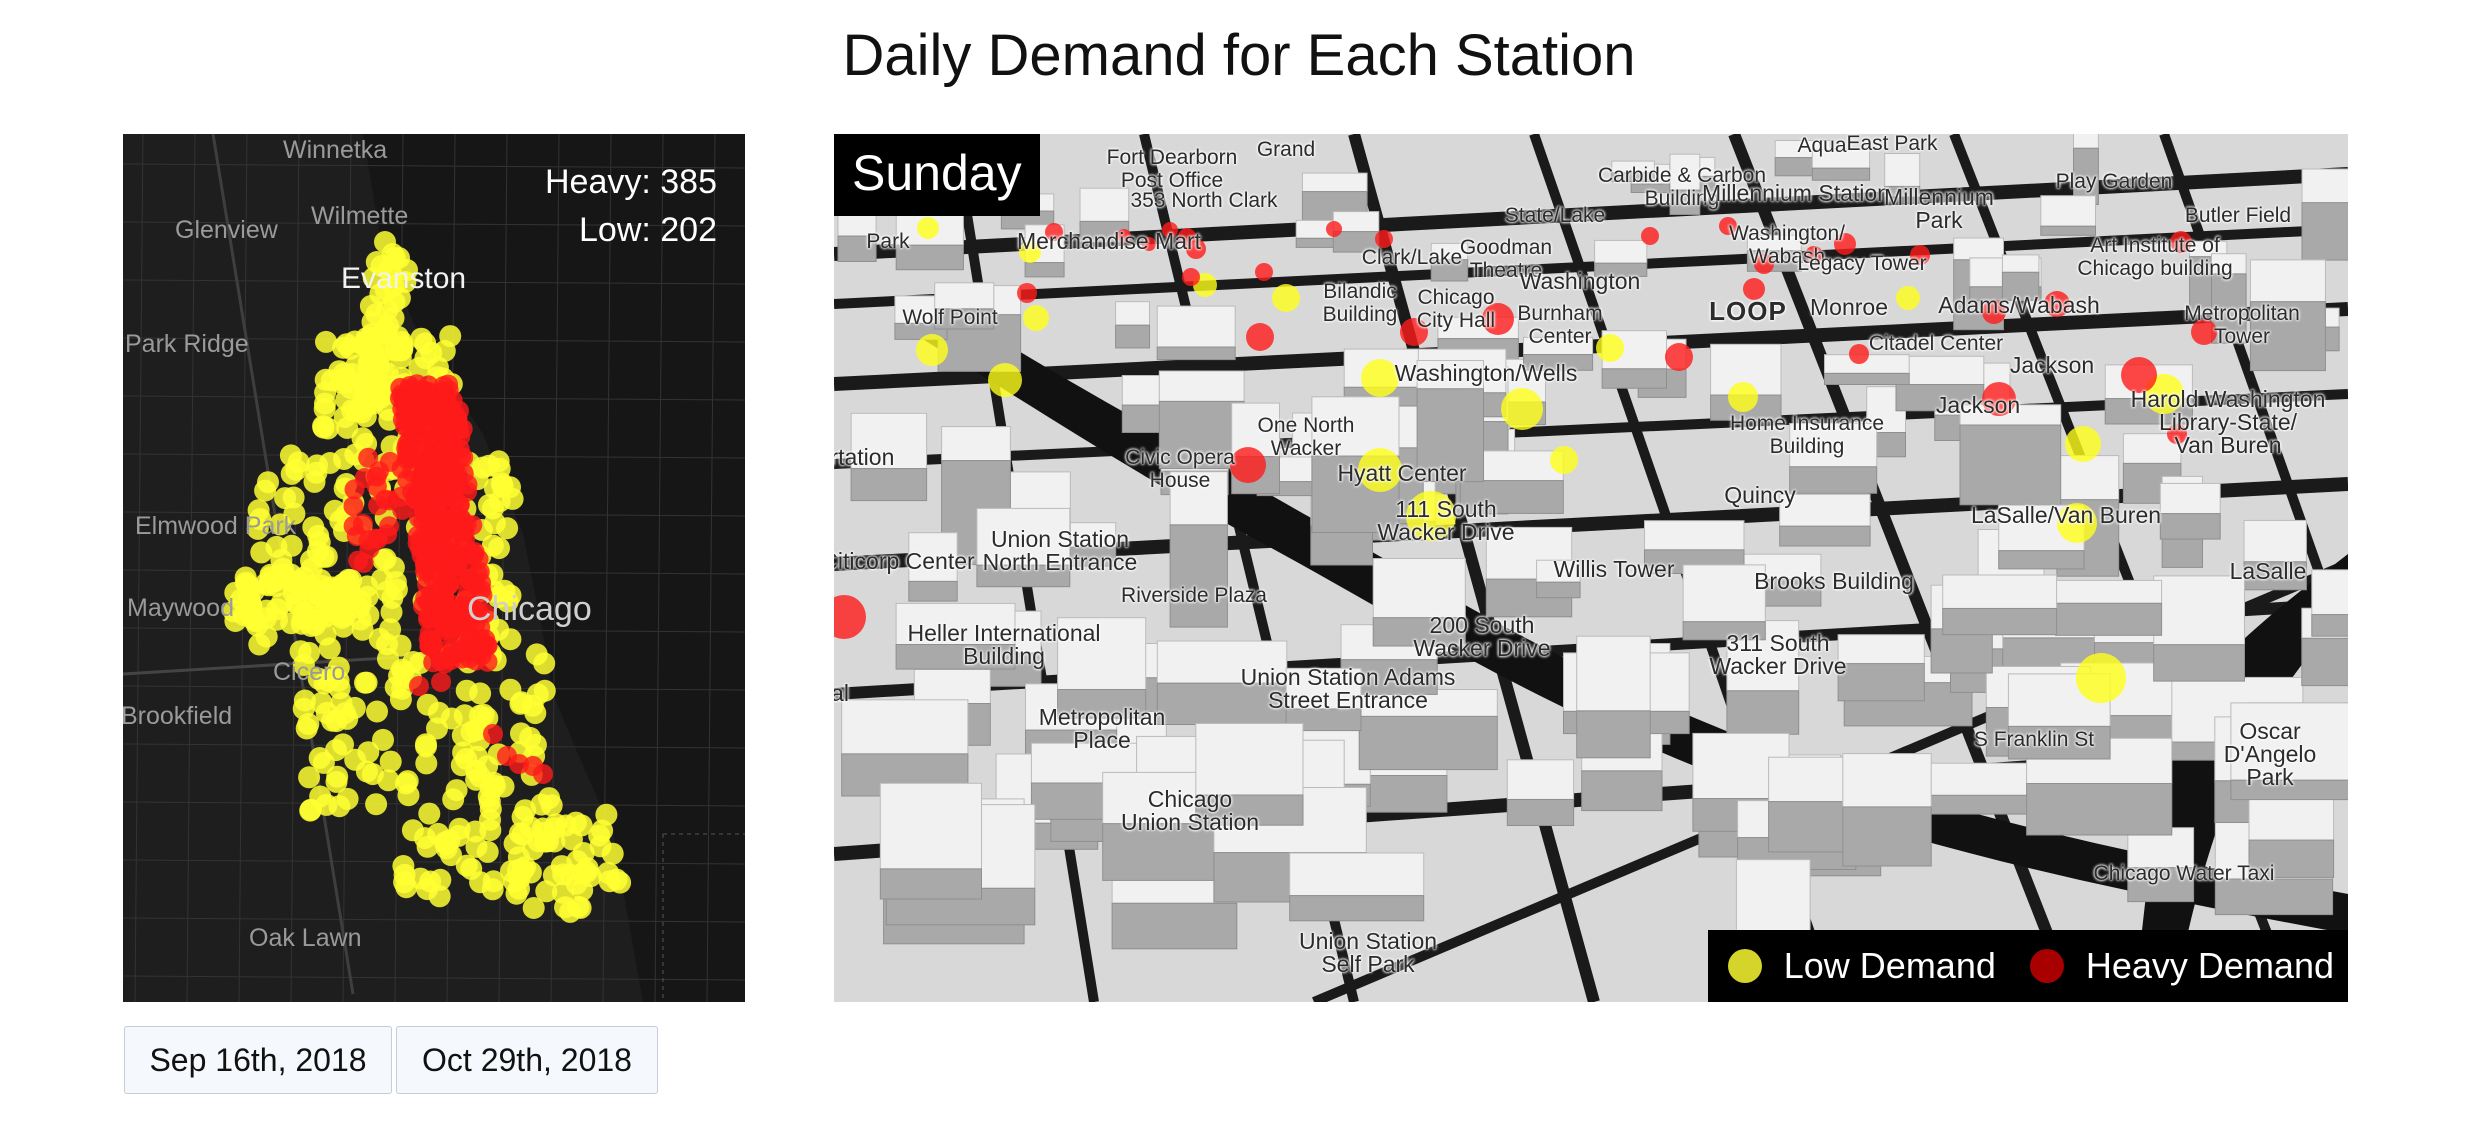 This screenshot has height=1122, width=2478. Describe the element at coordinates (2238, 215) in the screenshot. I see `map-label-butler: Butler Field` at that location.